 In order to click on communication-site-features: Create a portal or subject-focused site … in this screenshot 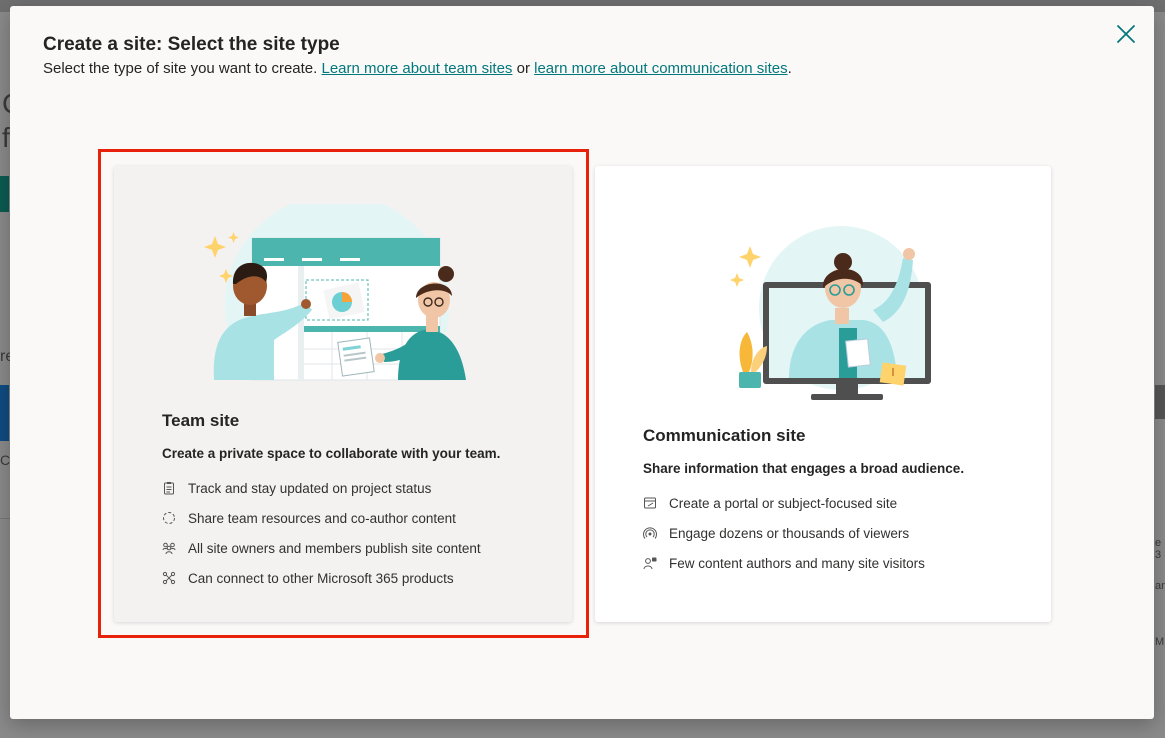, I will do `click(784, 533)`.